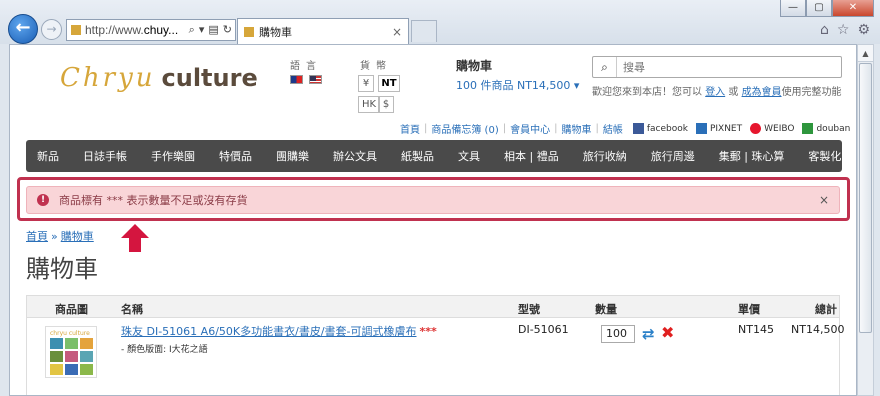  Describe the element at coordinates (153, 200) in the screenshot. I see `alert-message: 商品標有 *** 表示數量不足或沒有存貨` at that location.